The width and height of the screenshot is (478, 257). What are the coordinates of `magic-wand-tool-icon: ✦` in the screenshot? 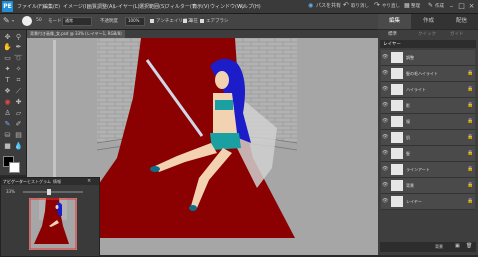 It's located at (7, 69).